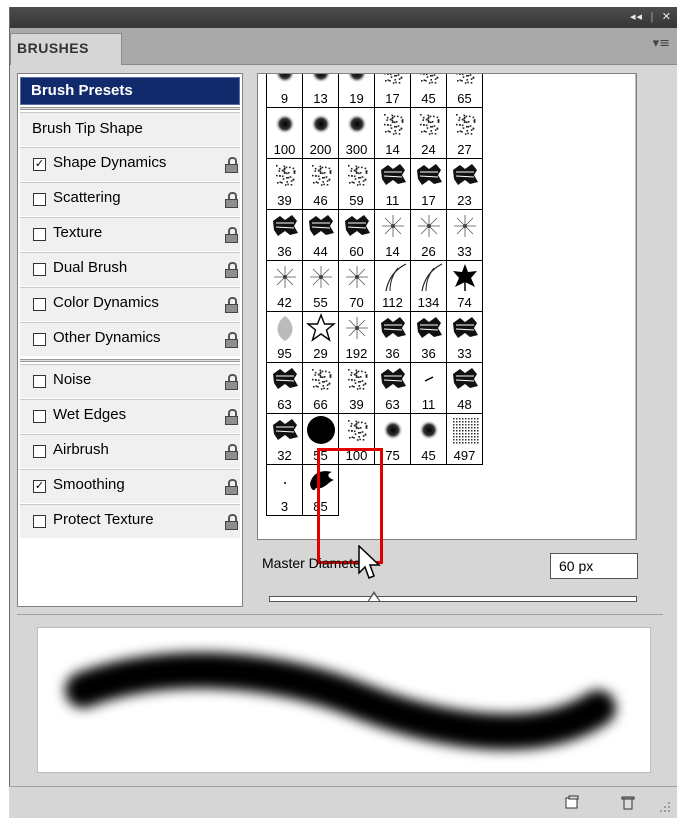 This screenshot has width=677, height=818. Describe the element at coordinates (130, 129) in the screenshot. I see `brush-tip-shape-item: Brush Tip Shape` at that location.